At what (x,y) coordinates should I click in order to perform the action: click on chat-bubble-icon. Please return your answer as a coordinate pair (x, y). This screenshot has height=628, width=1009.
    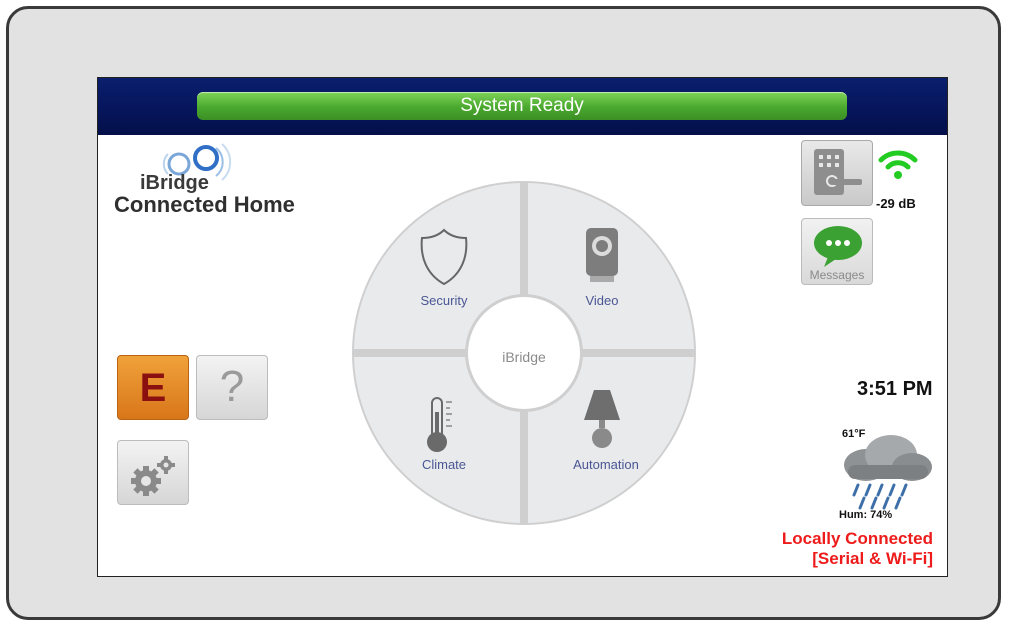
    Looking at the image, I should click on (838, 246).